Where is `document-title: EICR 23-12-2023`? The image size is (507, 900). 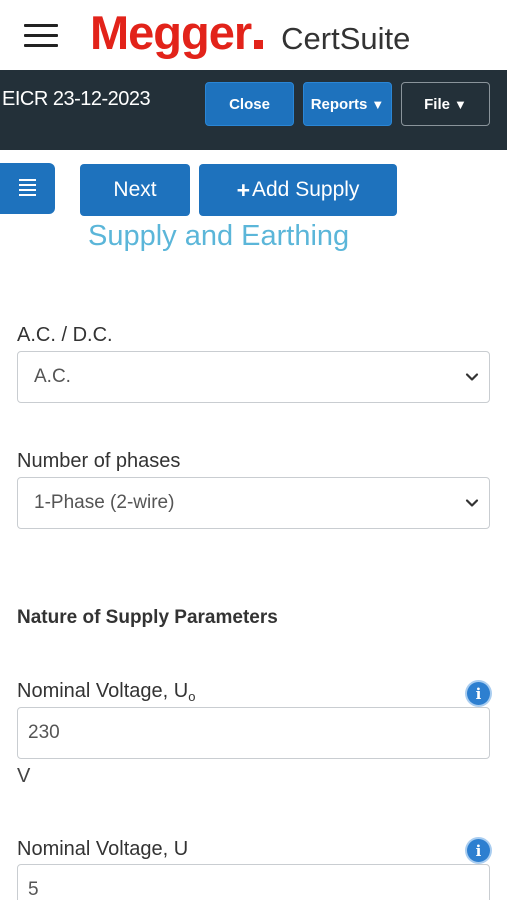
document-title: EICR 23-12-2023 is located at coordinates (76, 99).